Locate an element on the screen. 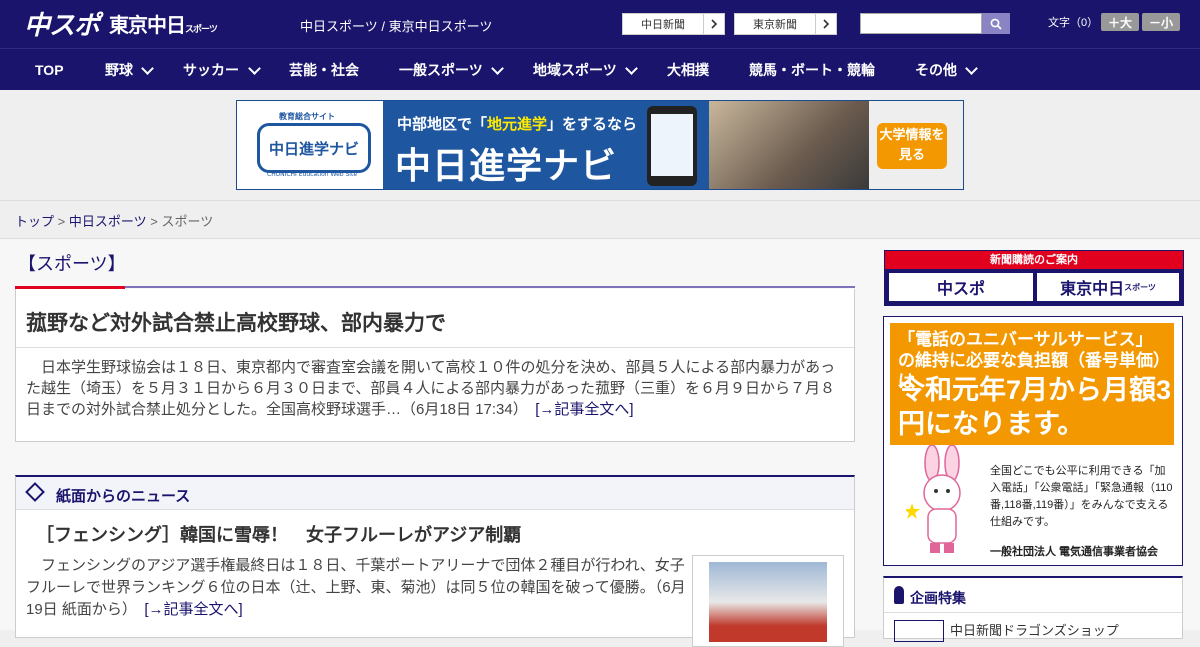 Image resolution: width=1200 pixels, height=647 pixels. search-icon is located at coordinates (996, 24).